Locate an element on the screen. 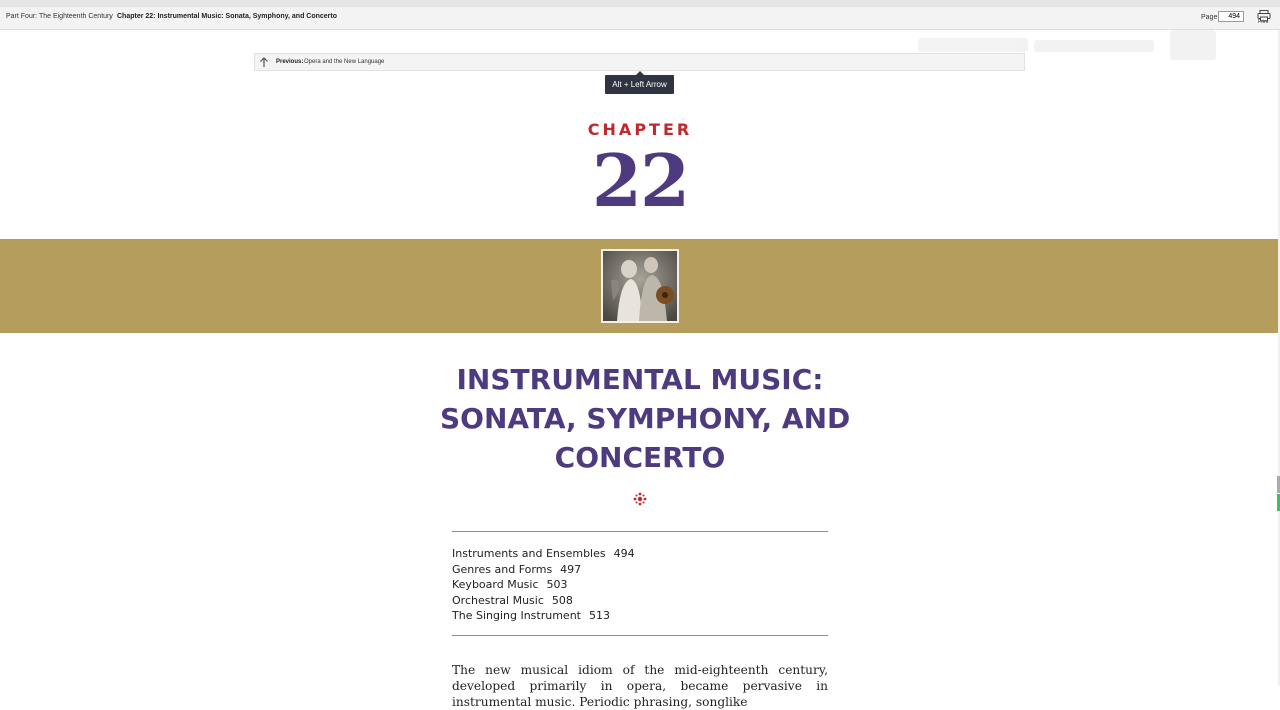  toc-item: Genres and Forms 497 is located at coordinates (543, 570).